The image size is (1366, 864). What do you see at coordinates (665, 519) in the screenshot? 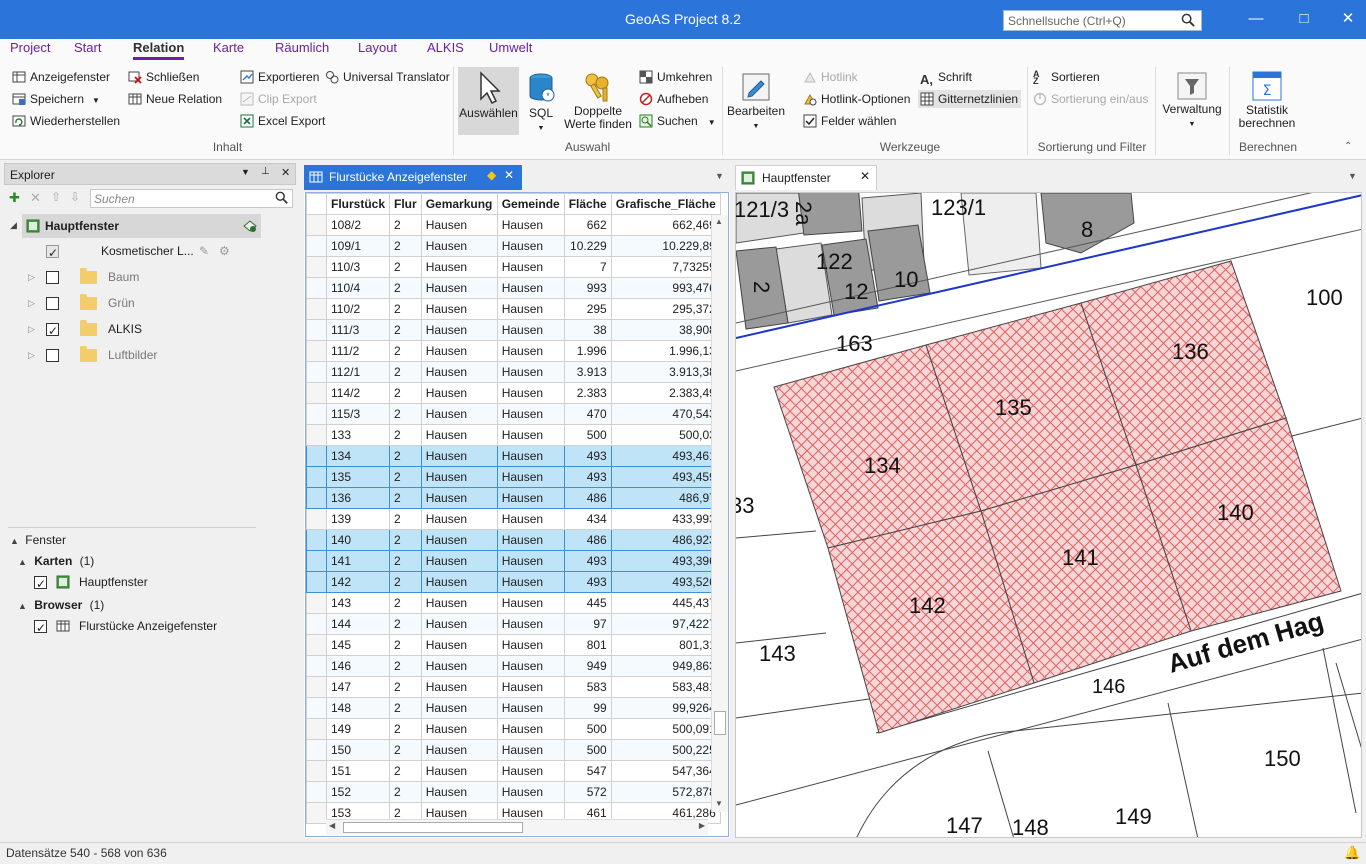
I see `table-cell: 433,993` at bounding box center [665, 519].